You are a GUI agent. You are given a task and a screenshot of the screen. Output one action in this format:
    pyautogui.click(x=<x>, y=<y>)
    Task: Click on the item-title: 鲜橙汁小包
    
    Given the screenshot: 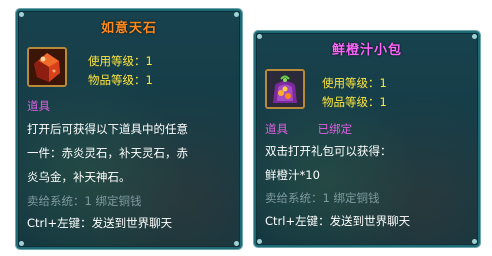 What is the action you would take?
    pyautogui.click(x=366, y=50)
    